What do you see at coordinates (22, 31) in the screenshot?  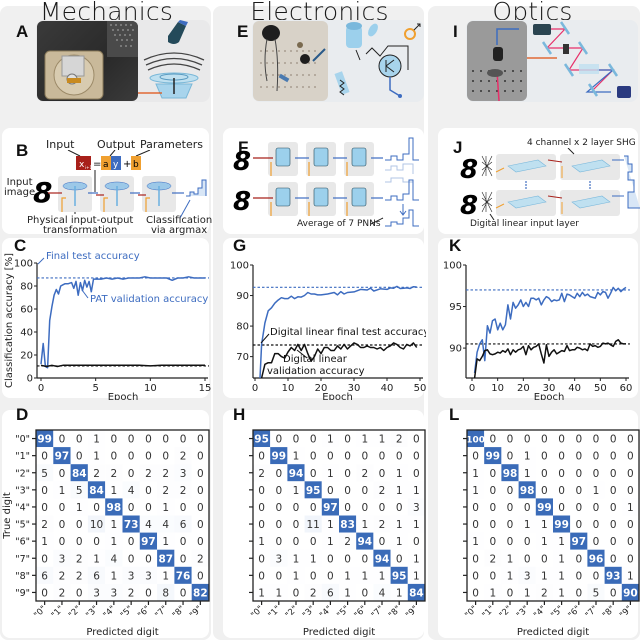 I see `panel-label-a: A` at bounding box center [22, 31].